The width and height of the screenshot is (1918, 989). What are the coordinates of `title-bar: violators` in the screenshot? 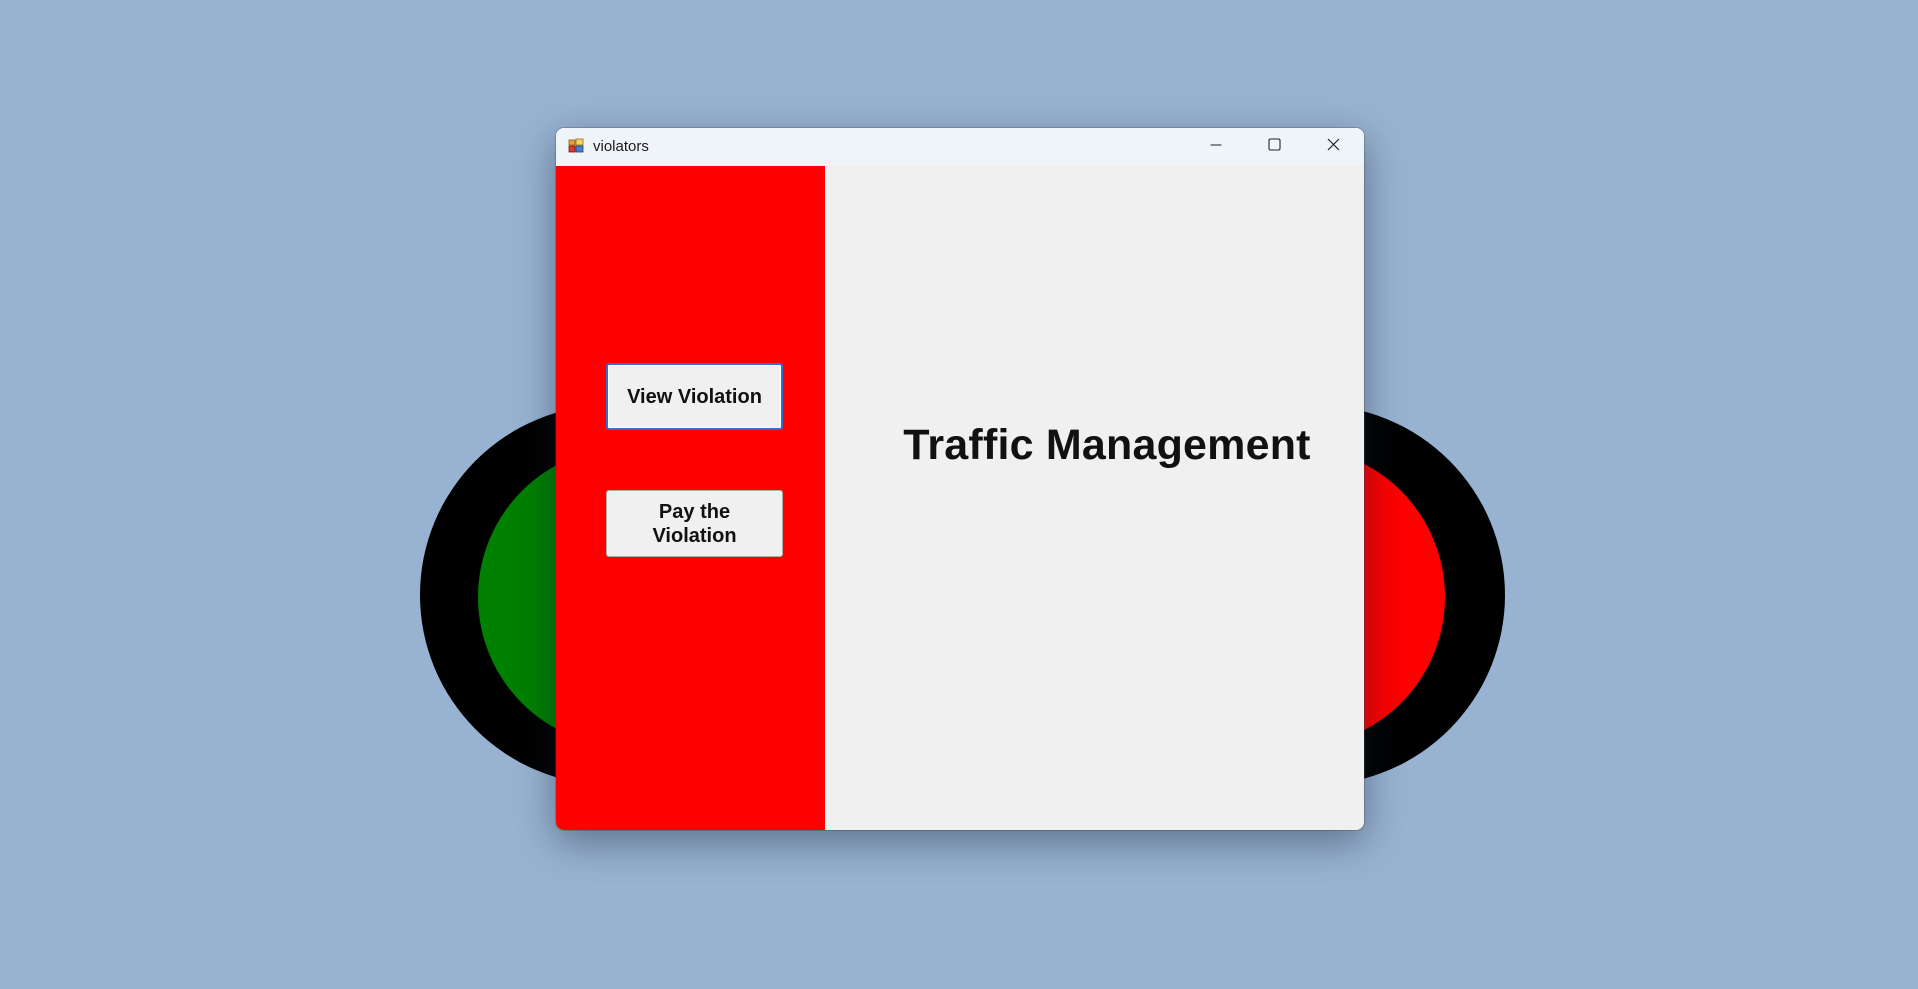 It's located at (960, 147).